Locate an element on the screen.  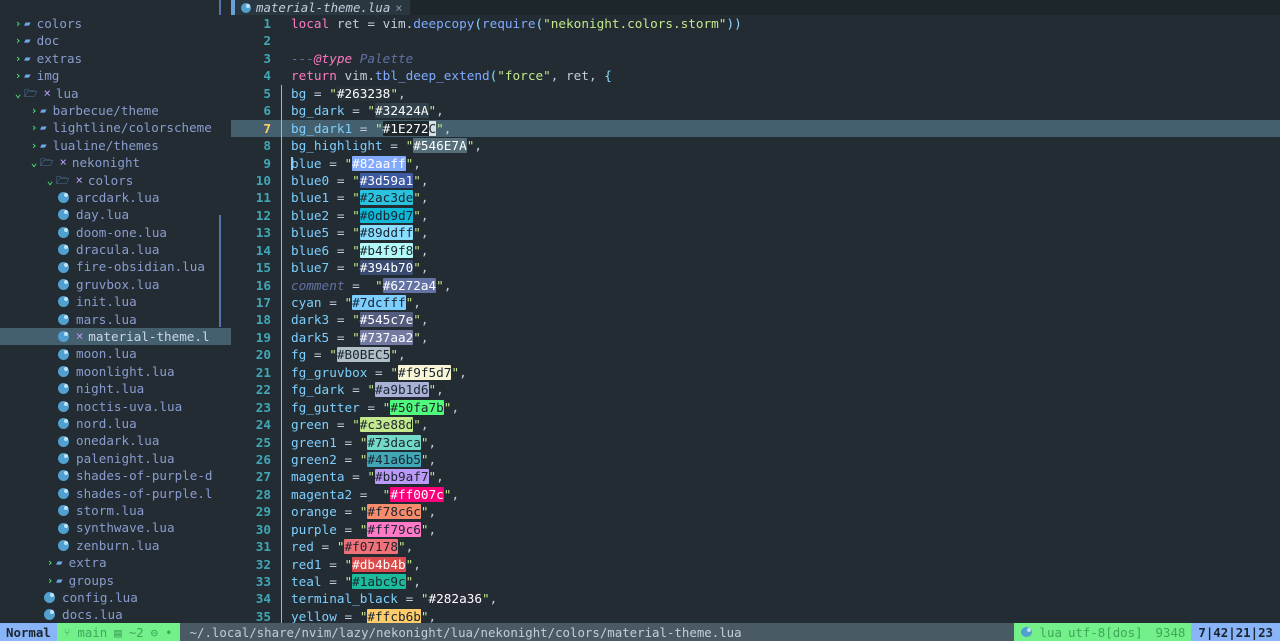
tree-folder-row: › ▰ colors is located at coordinates (115, 23).